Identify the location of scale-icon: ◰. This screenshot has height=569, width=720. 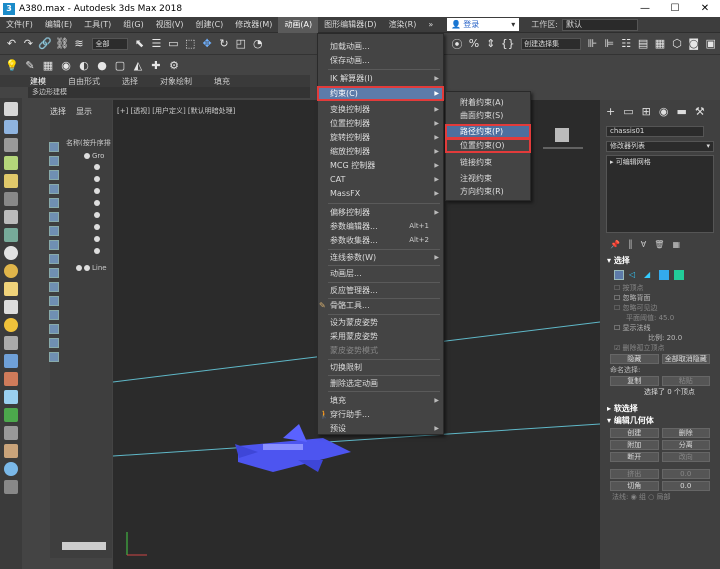
(240, 44).